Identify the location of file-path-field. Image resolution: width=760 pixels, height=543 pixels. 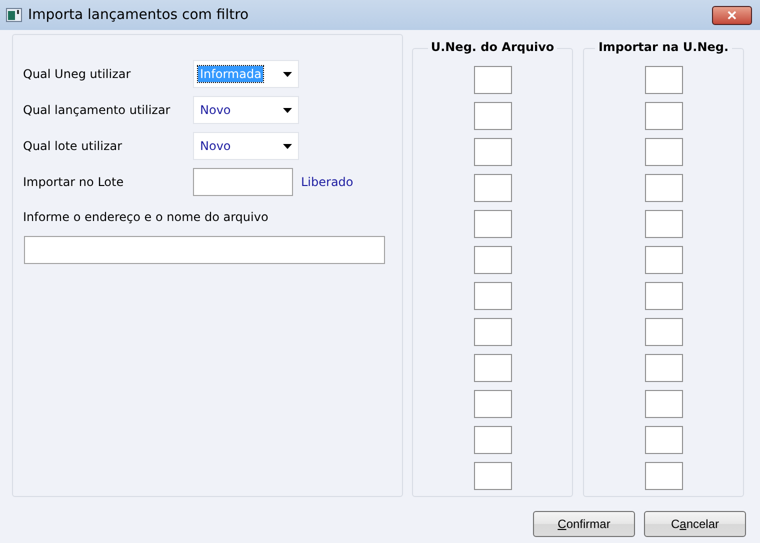
(204, 250).